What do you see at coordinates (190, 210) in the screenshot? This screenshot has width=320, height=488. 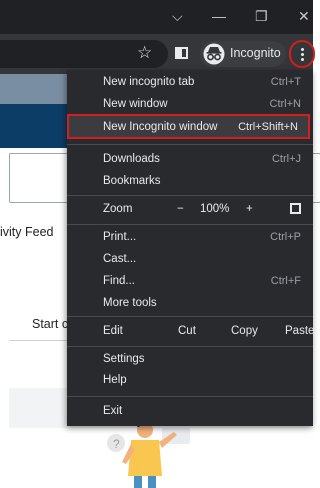 I see `menu-row-zoom: Zoom − 100% +` at bounding box center [190, 210].